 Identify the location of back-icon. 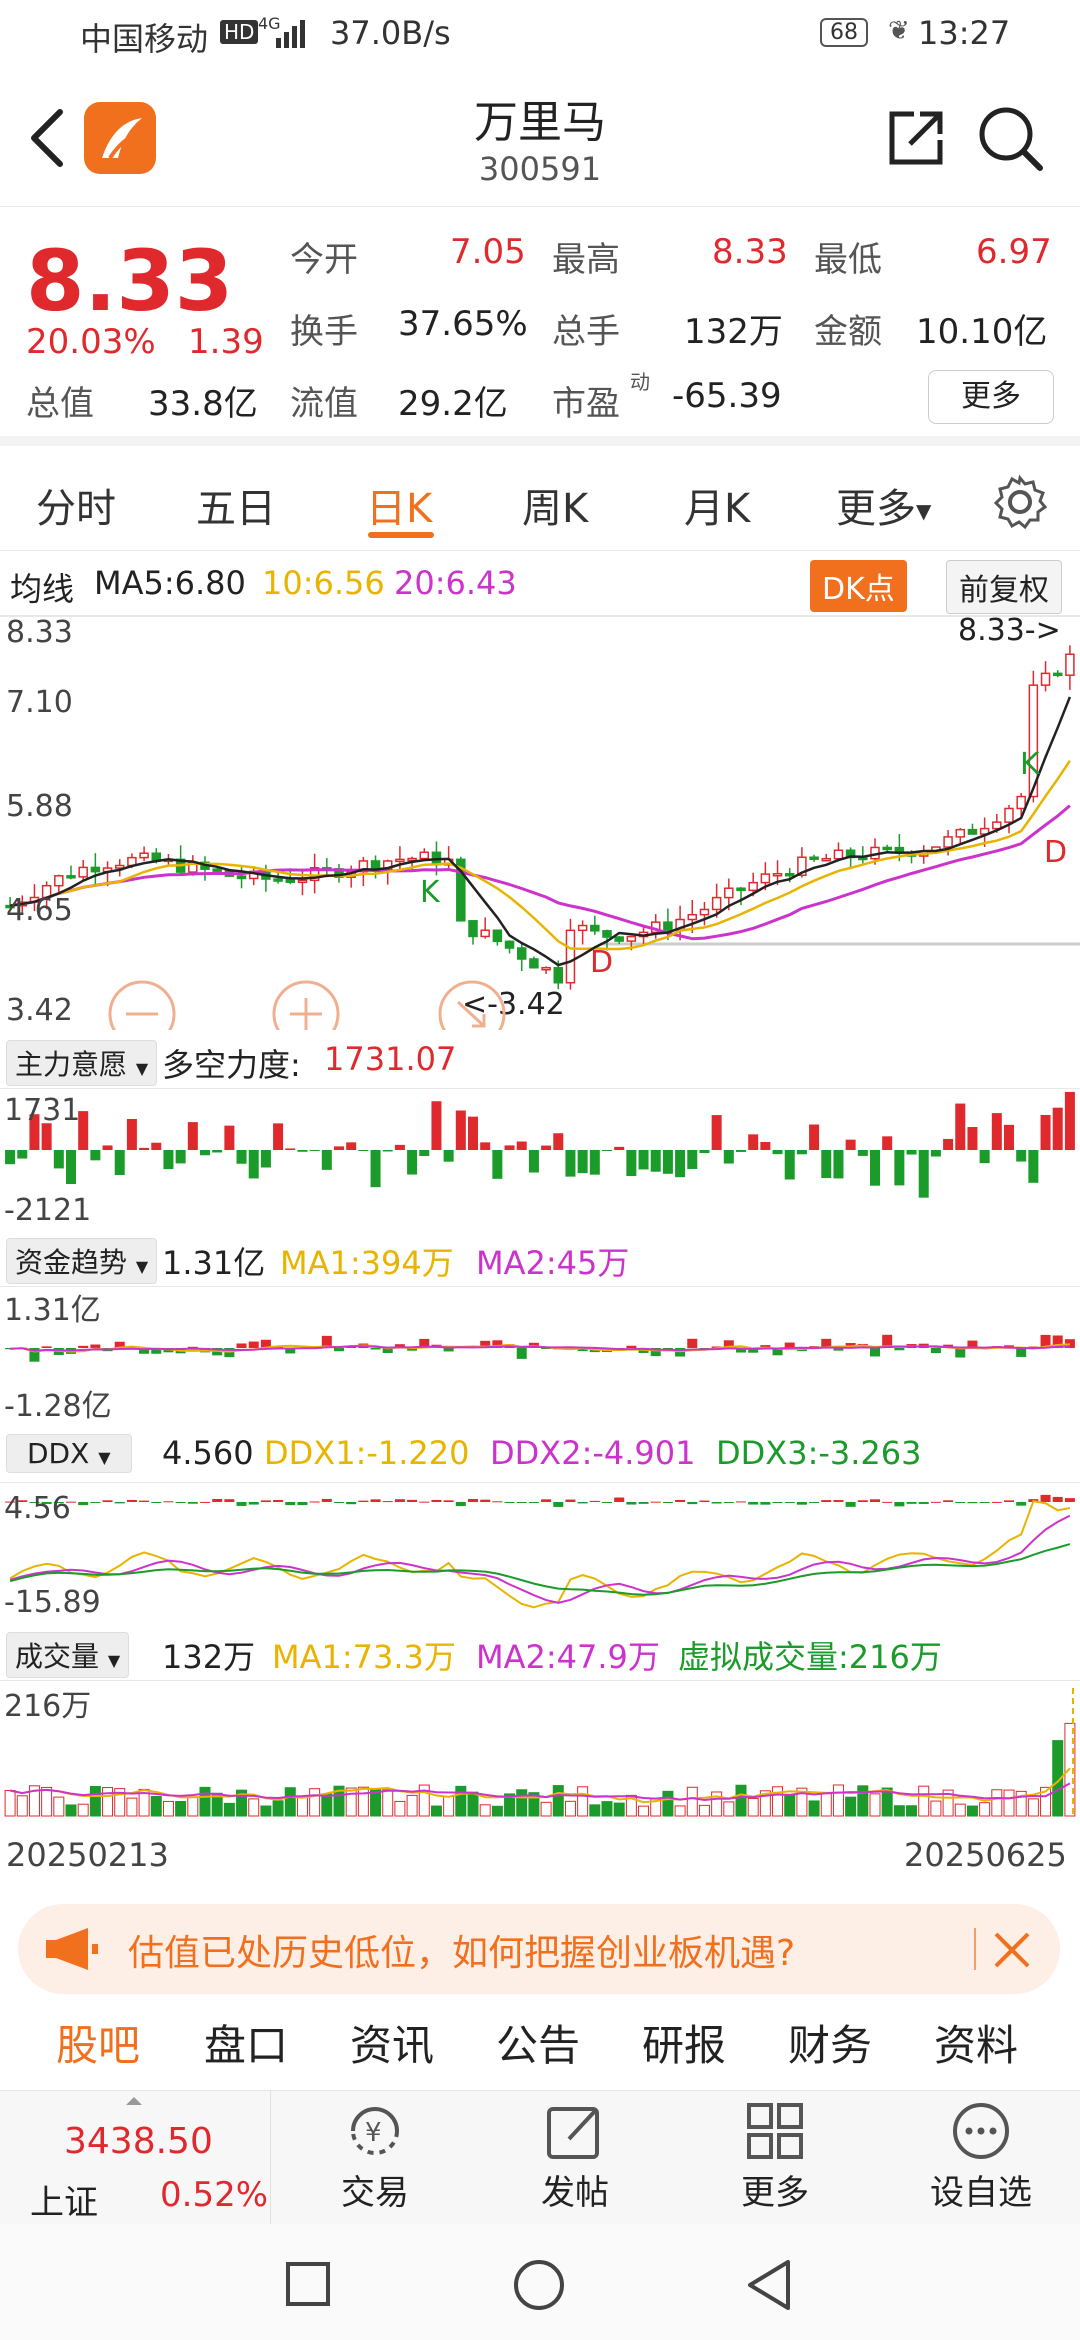
(46, 138).